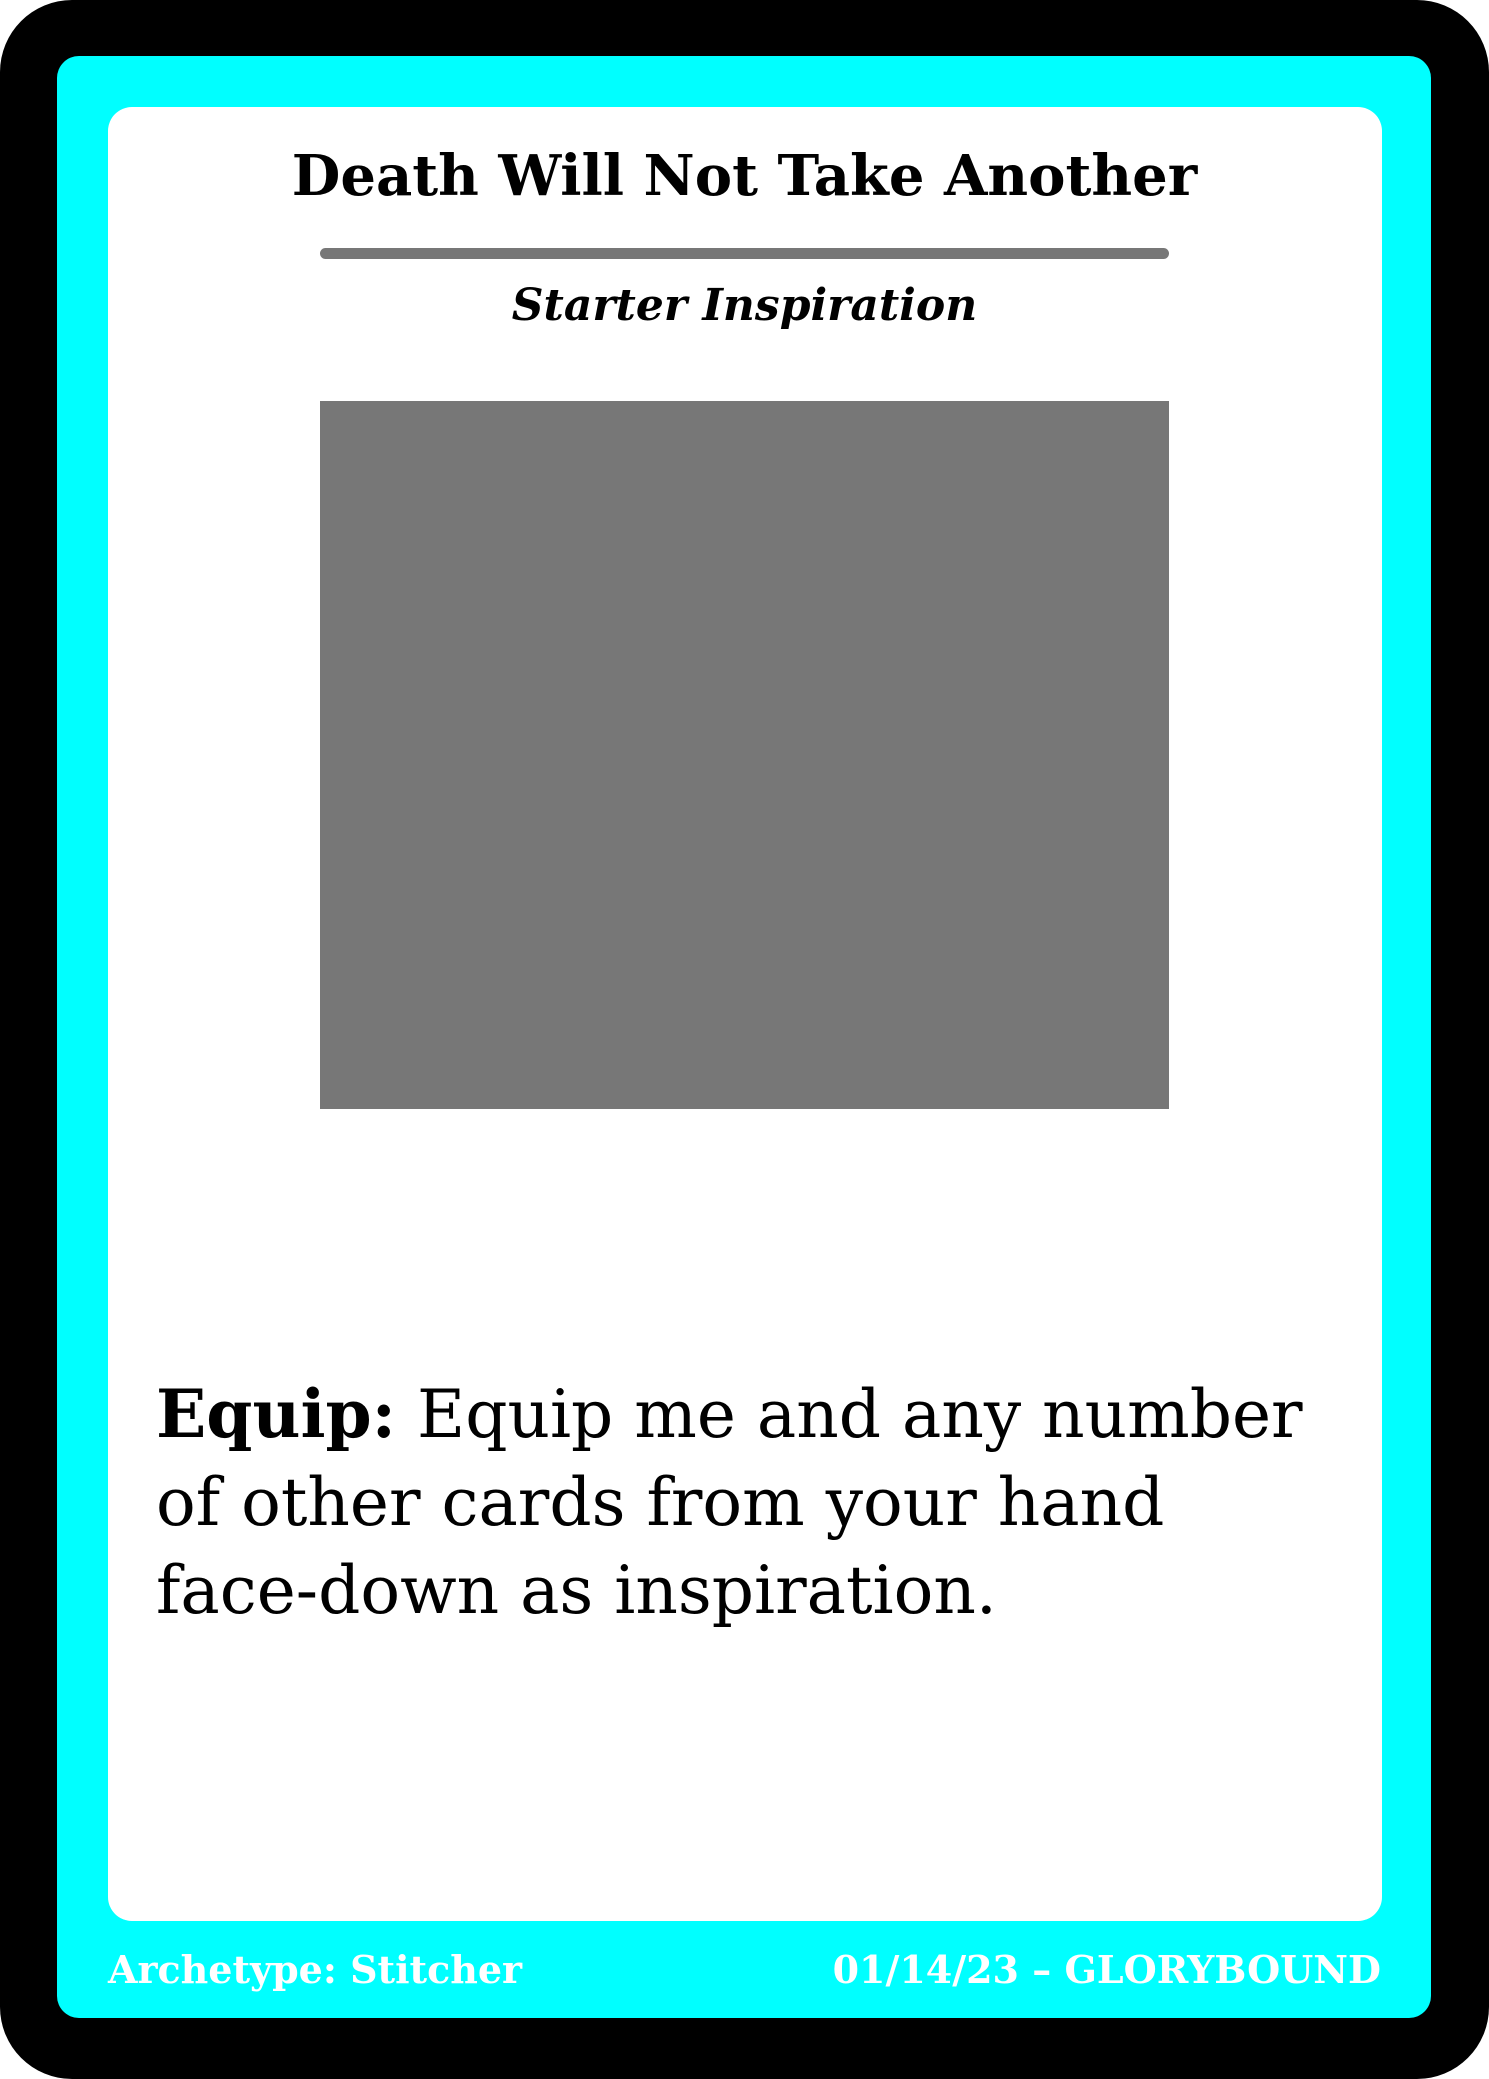 This screenshot has height=2079, width=1489. Describe the element at coordinates (744, 253) in the screenshot. I see `title-divider` at that location.